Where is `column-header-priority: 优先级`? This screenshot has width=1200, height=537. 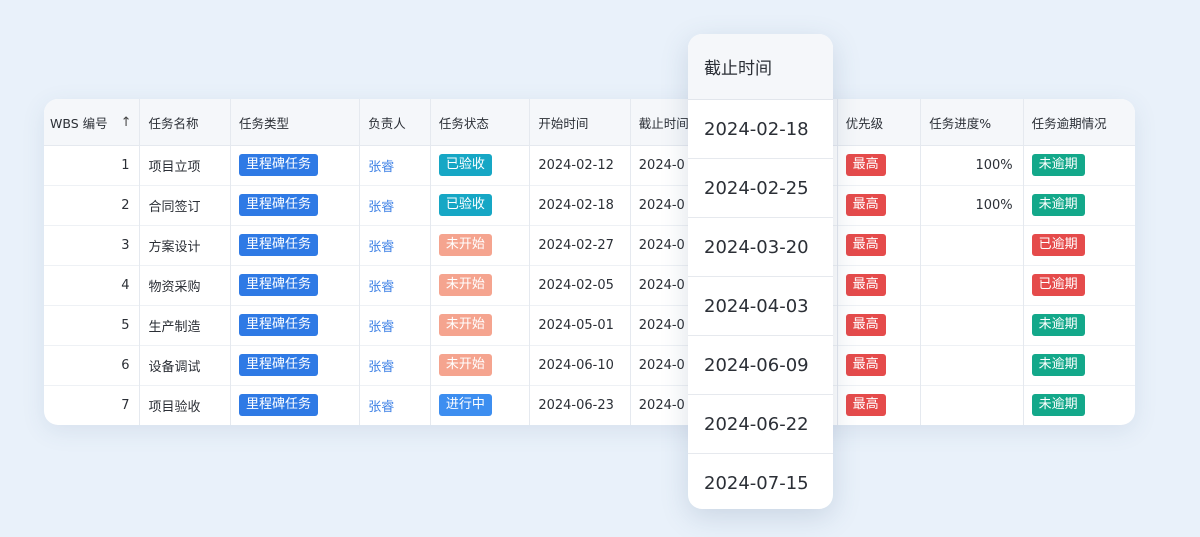
column-header-priority: 优先级 is located at coordinates (880, 122).